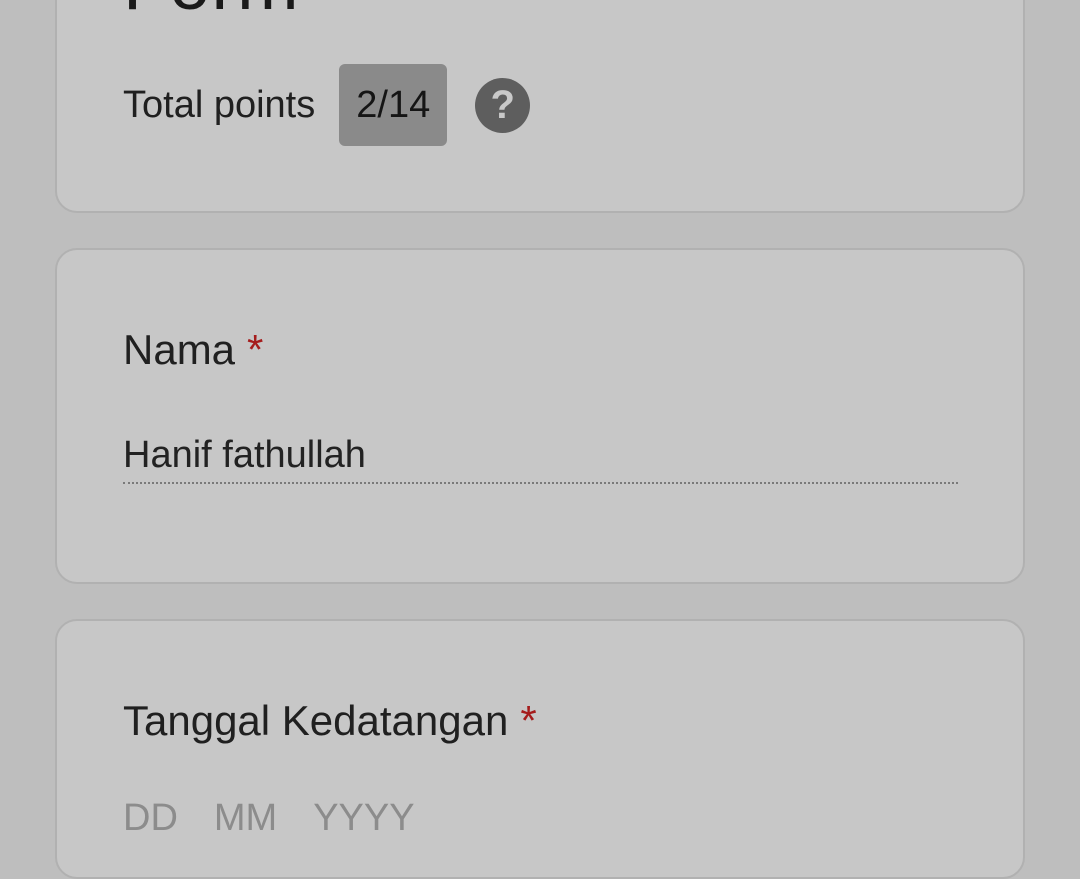  I want to click on date-input: DD MM YYYY, so click(269, 818).